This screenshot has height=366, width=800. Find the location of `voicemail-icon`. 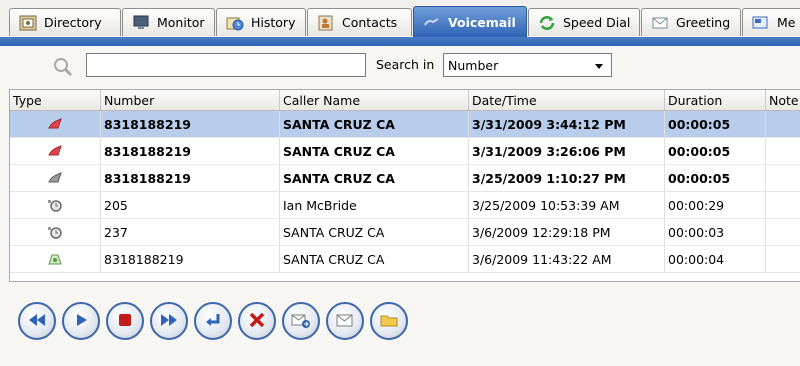

voicemail-icon is located at coordinates (432, 23).